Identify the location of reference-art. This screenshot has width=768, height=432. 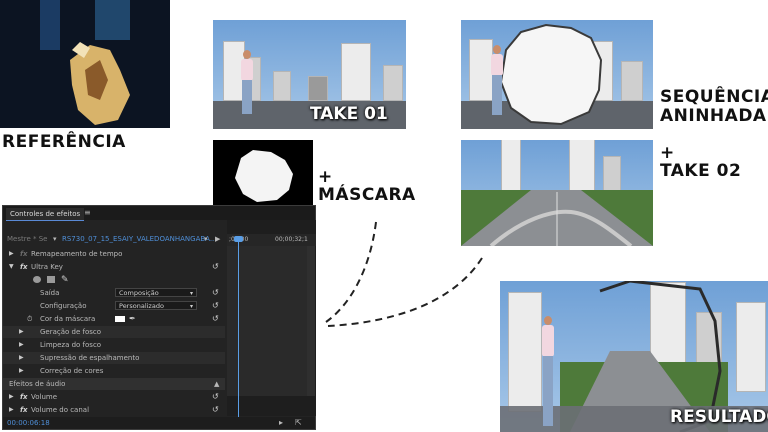
(85, 64).